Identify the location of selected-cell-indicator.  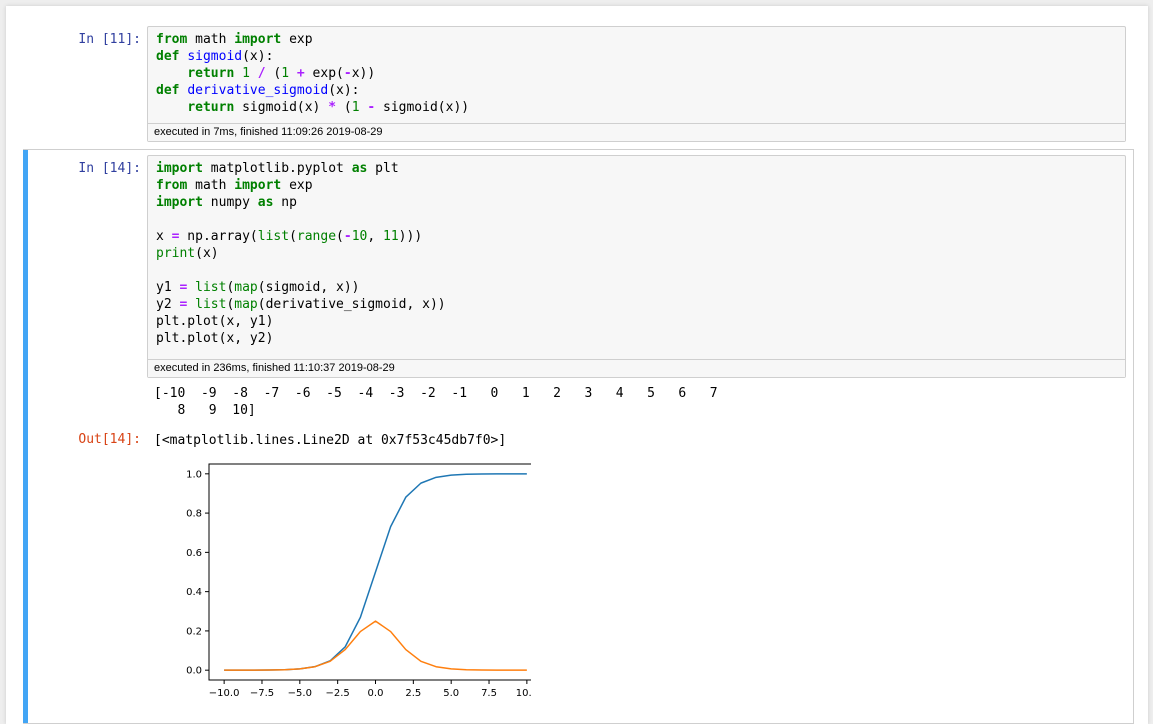
(25, 436).